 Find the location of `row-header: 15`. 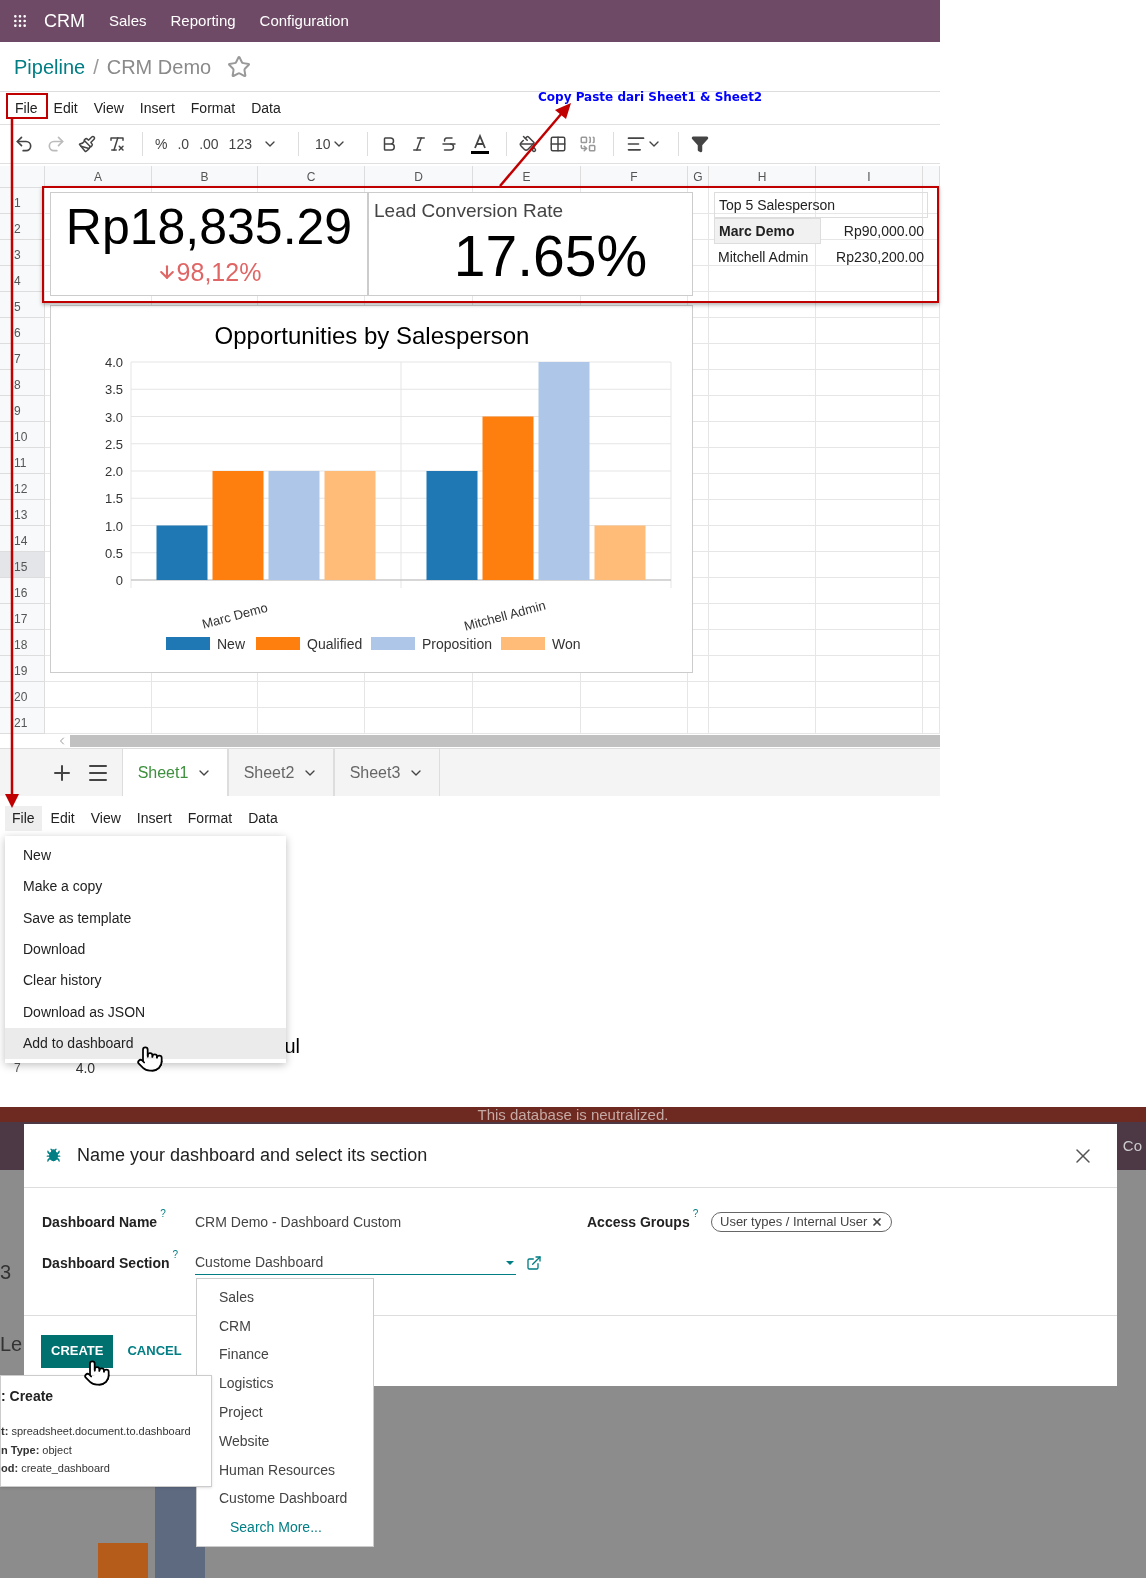

row-header: 15 is located at coordinates (22, 565).